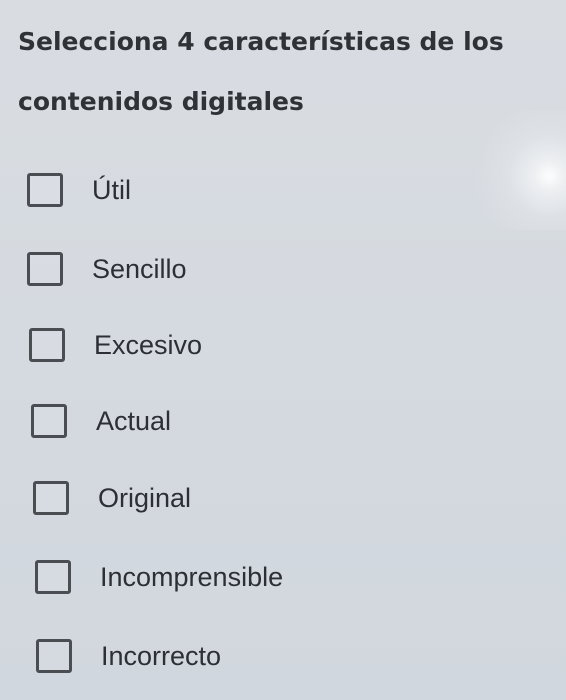  I want to click on option-original: Original, so click(112, 498).